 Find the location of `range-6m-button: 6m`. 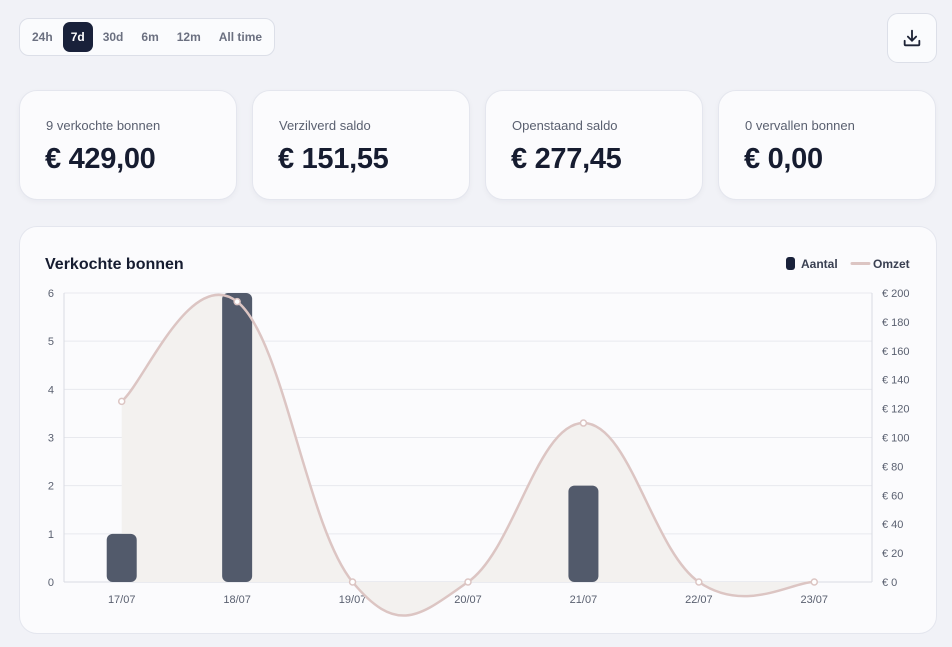

range-6m-button: 6m is located at coordinates (149, 37).